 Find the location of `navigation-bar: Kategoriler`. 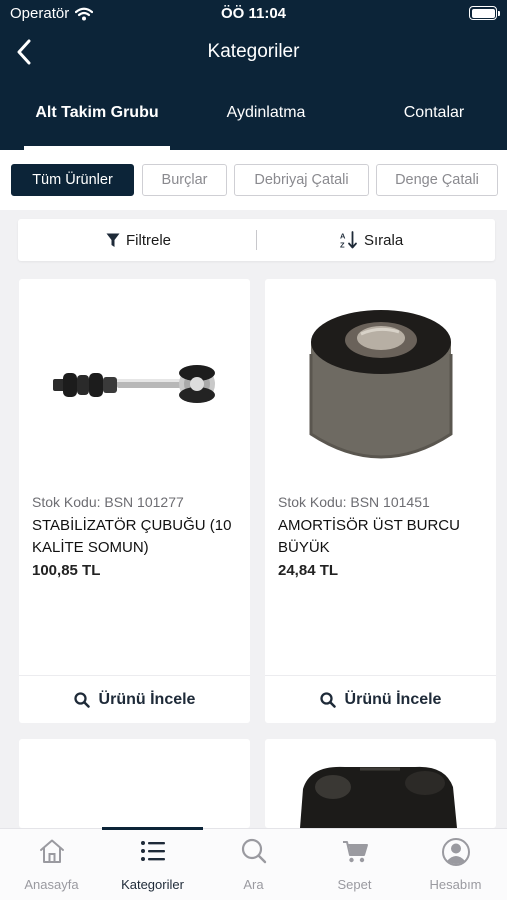

navigation-bar: Kategoriler is located at coordinates (253, 52).